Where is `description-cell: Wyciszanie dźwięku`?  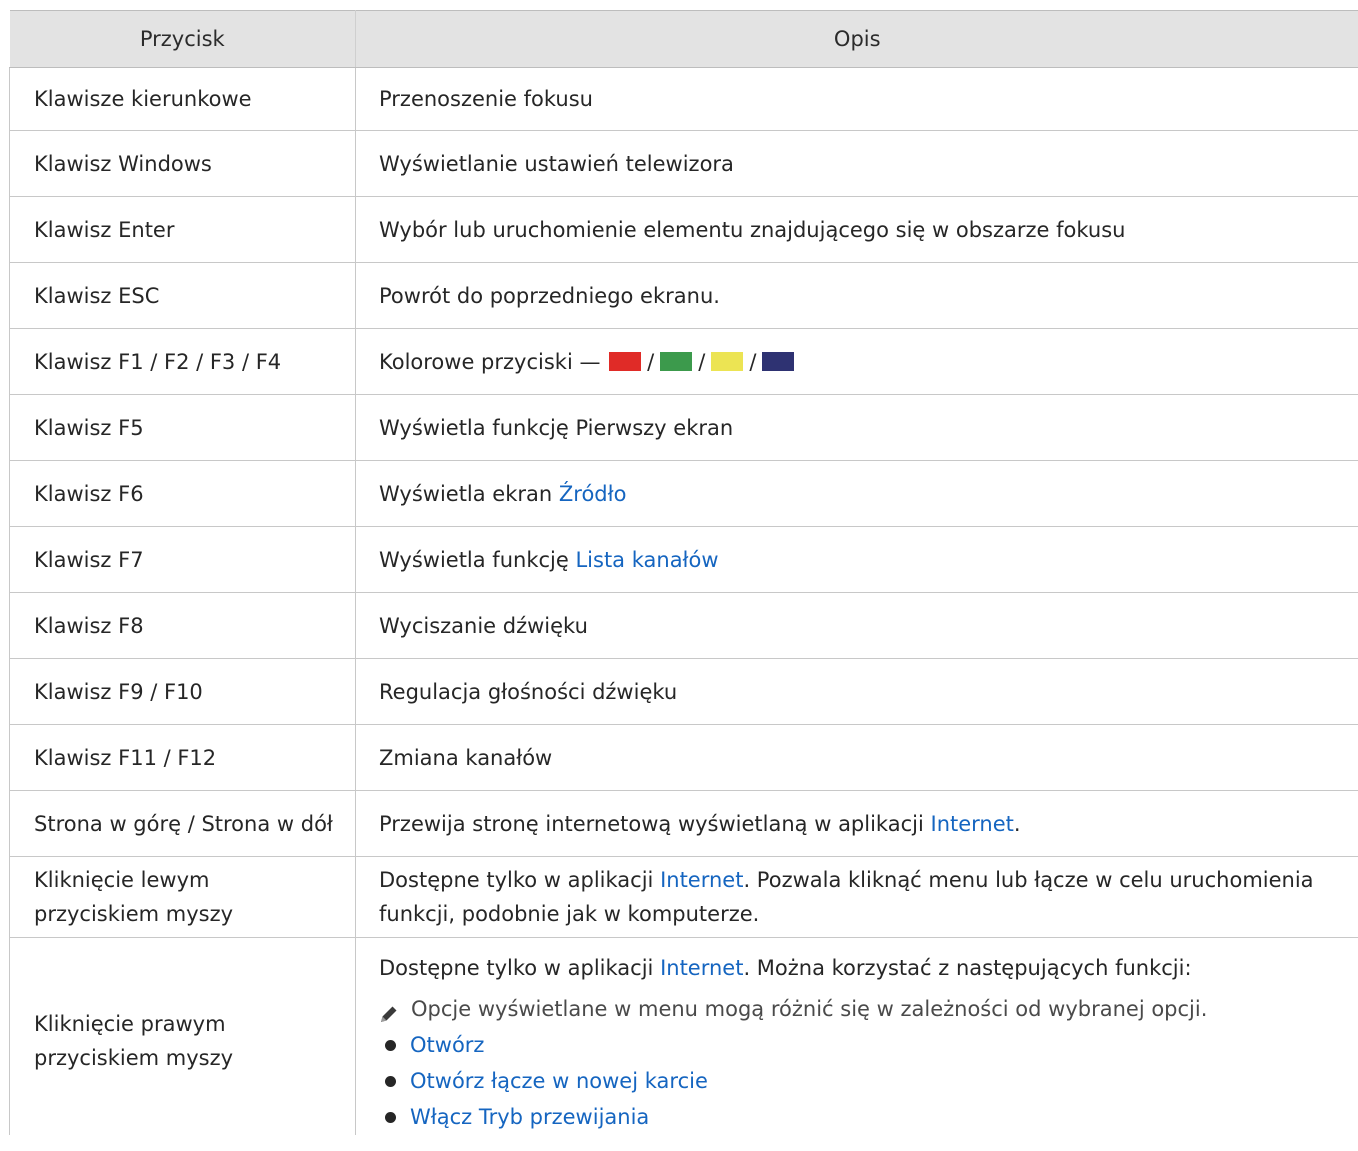
description-cell: Wyciszanie dźwięku is located at coordinates (856, 625).